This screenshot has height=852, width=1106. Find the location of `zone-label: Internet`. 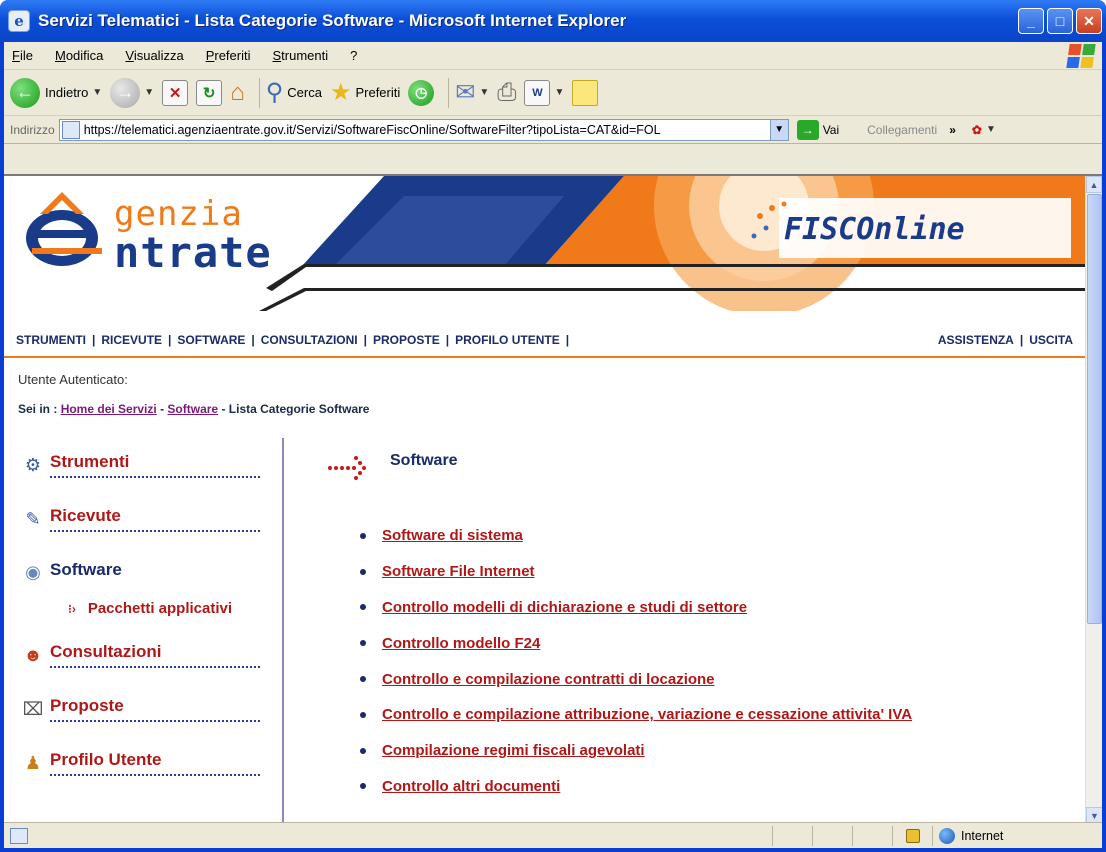

zone-label: Internet is located at coordinates (982, 835).